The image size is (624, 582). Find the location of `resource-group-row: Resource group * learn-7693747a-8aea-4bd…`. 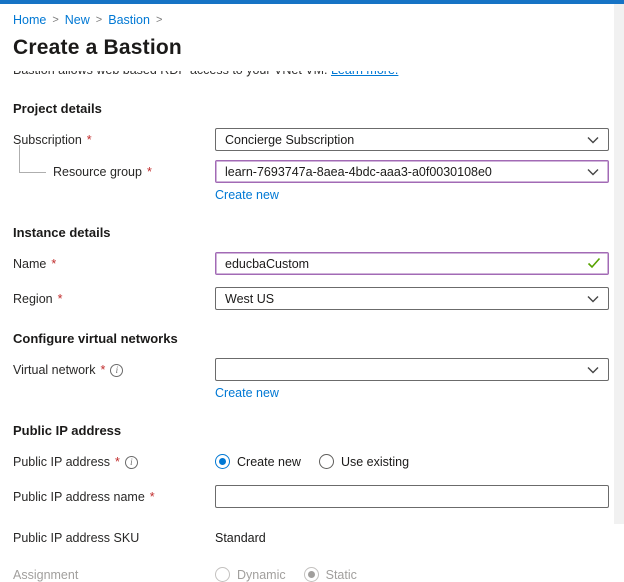

resource-group-row: Resource group * learn-7693747a-8aea-4bd… is located at coordinates (313, 174).